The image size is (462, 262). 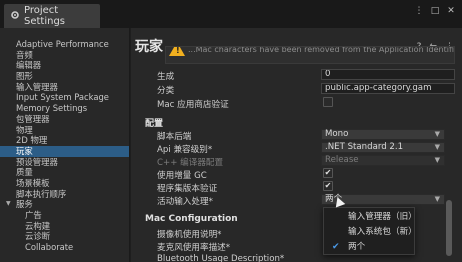 What do you see at coordinates (64, 55) in the screenshot?
I see `sidebar-item: 音频` at bounding box center [64, 55].